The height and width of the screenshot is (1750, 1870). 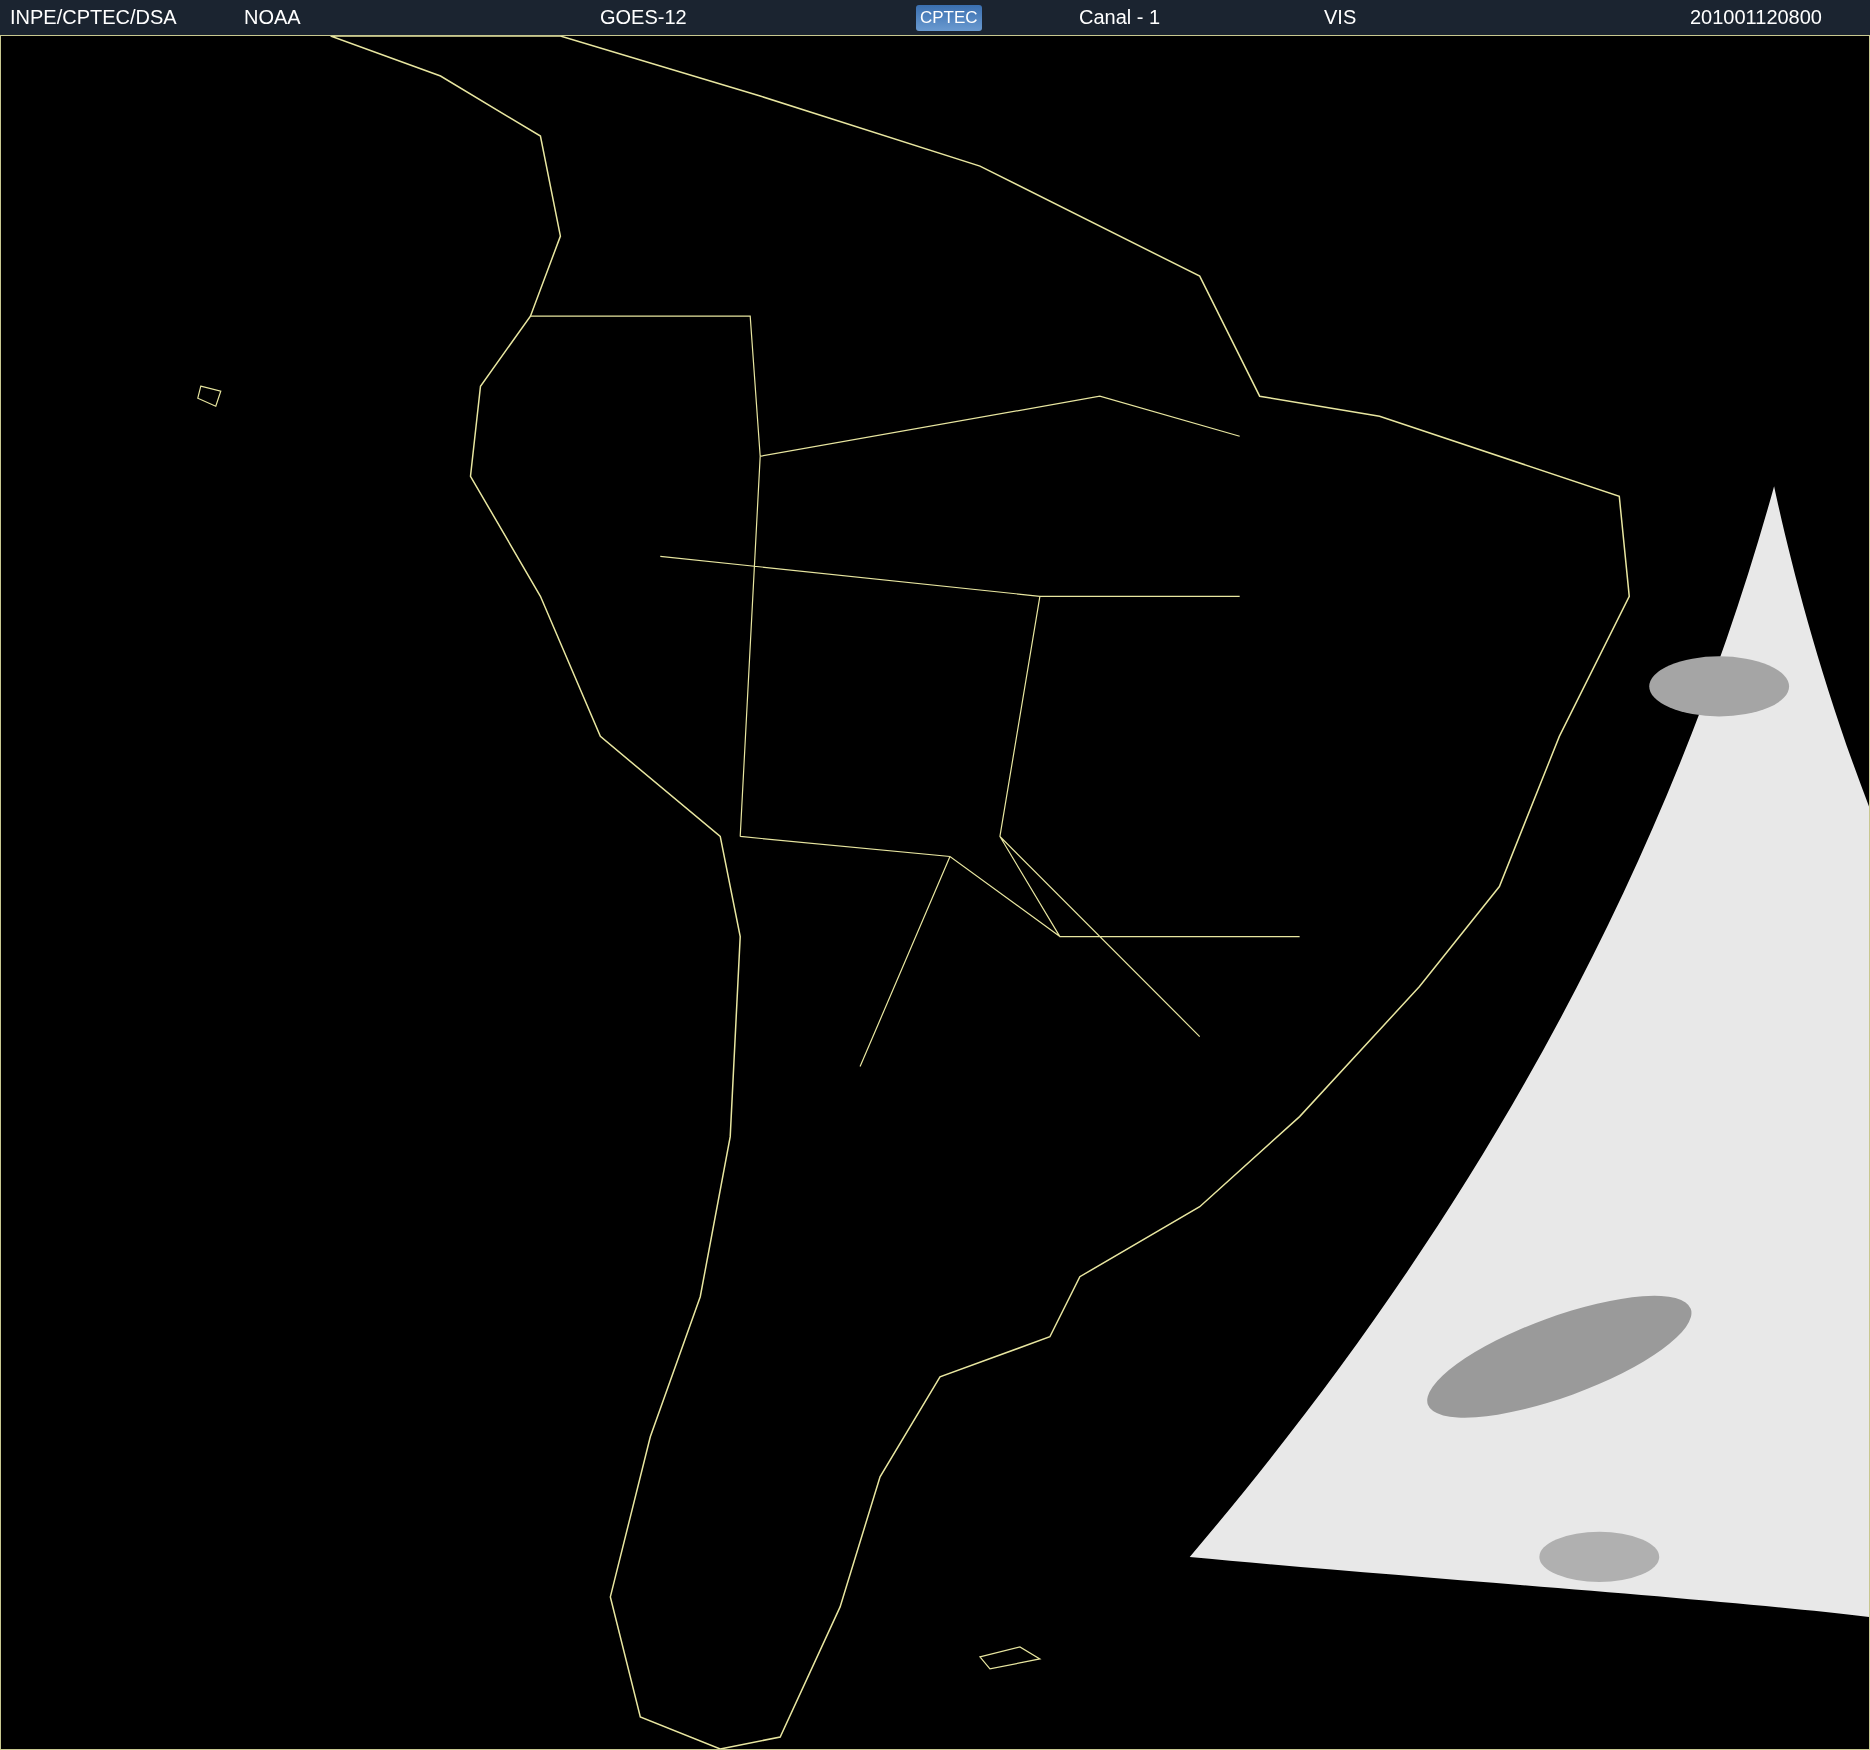 I want to click on band-label: VIS, so click(x=1340, y=17).